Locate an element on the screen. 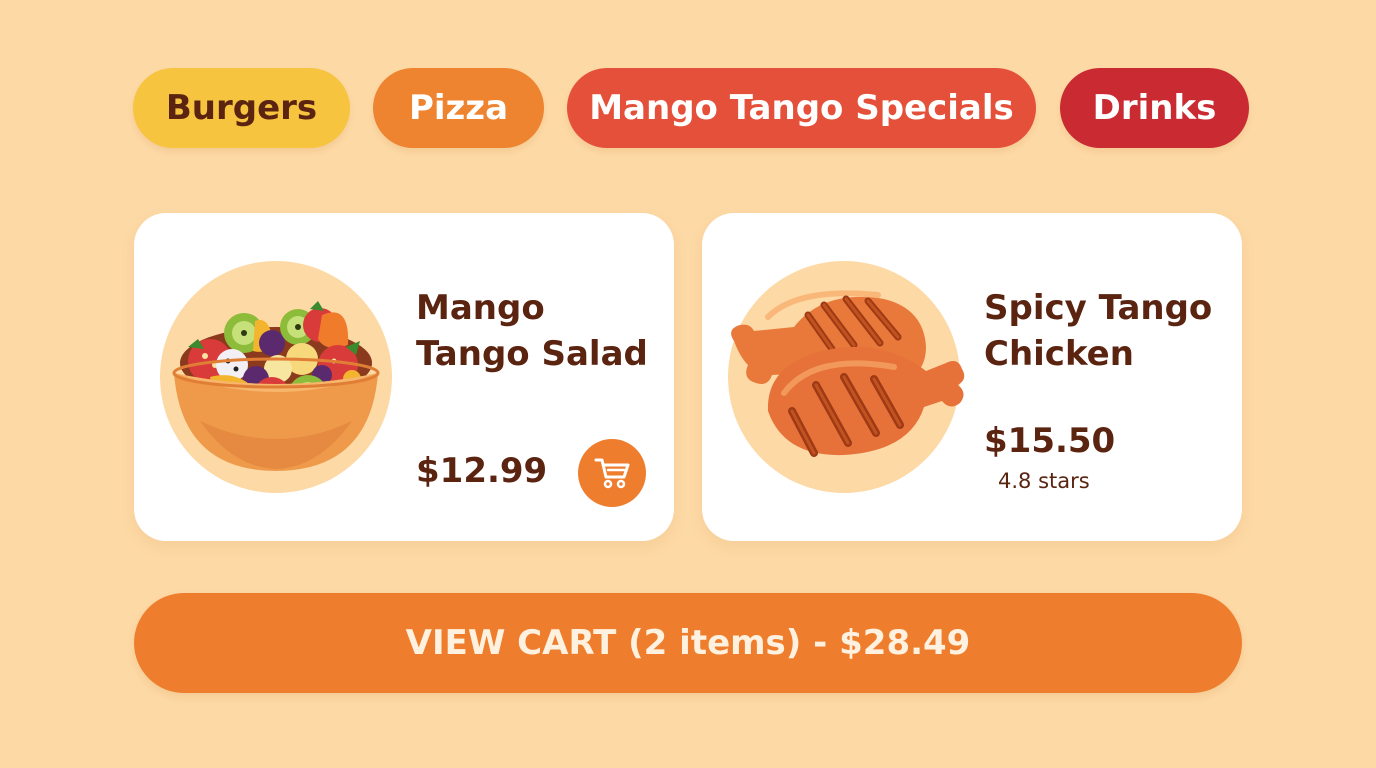  view-cart-button: VIEW CART (2 items) - $28.49 is located at coordinates (688, 643).